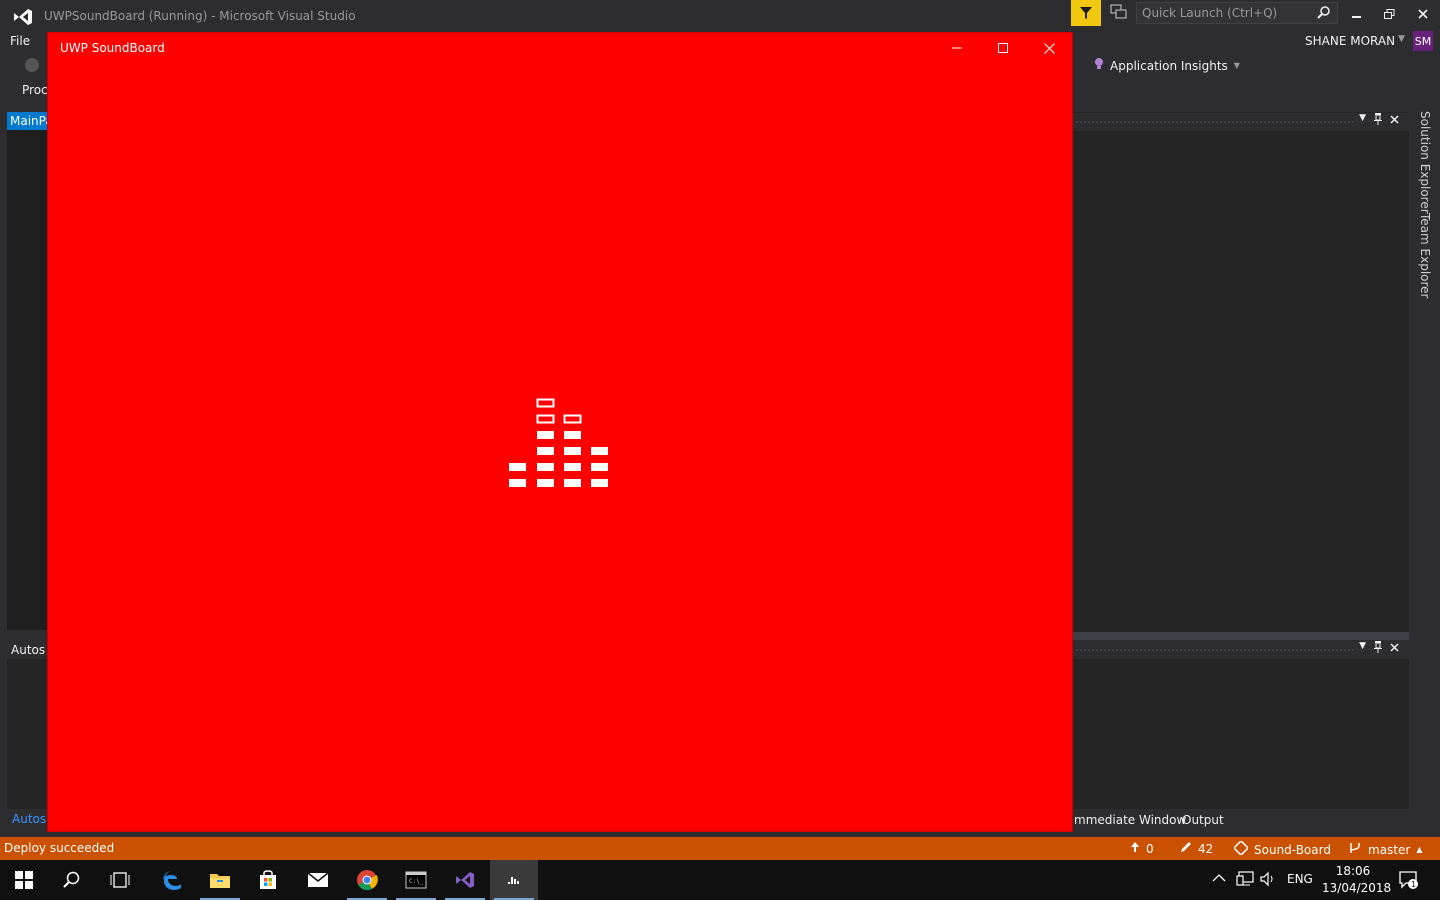 The height and width of the screenshot is (900, 1440). Describe the element at coordinates (1130, 820) in the screenshot. I see `tab-immediate-window: mmediate Window` at that location.